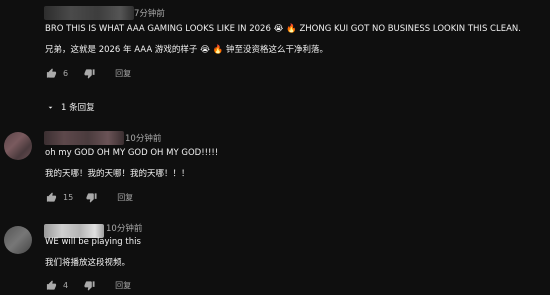  Describe the element at coordinates (66, 73) in the screenshot. I see `like-count: 6` at that location.